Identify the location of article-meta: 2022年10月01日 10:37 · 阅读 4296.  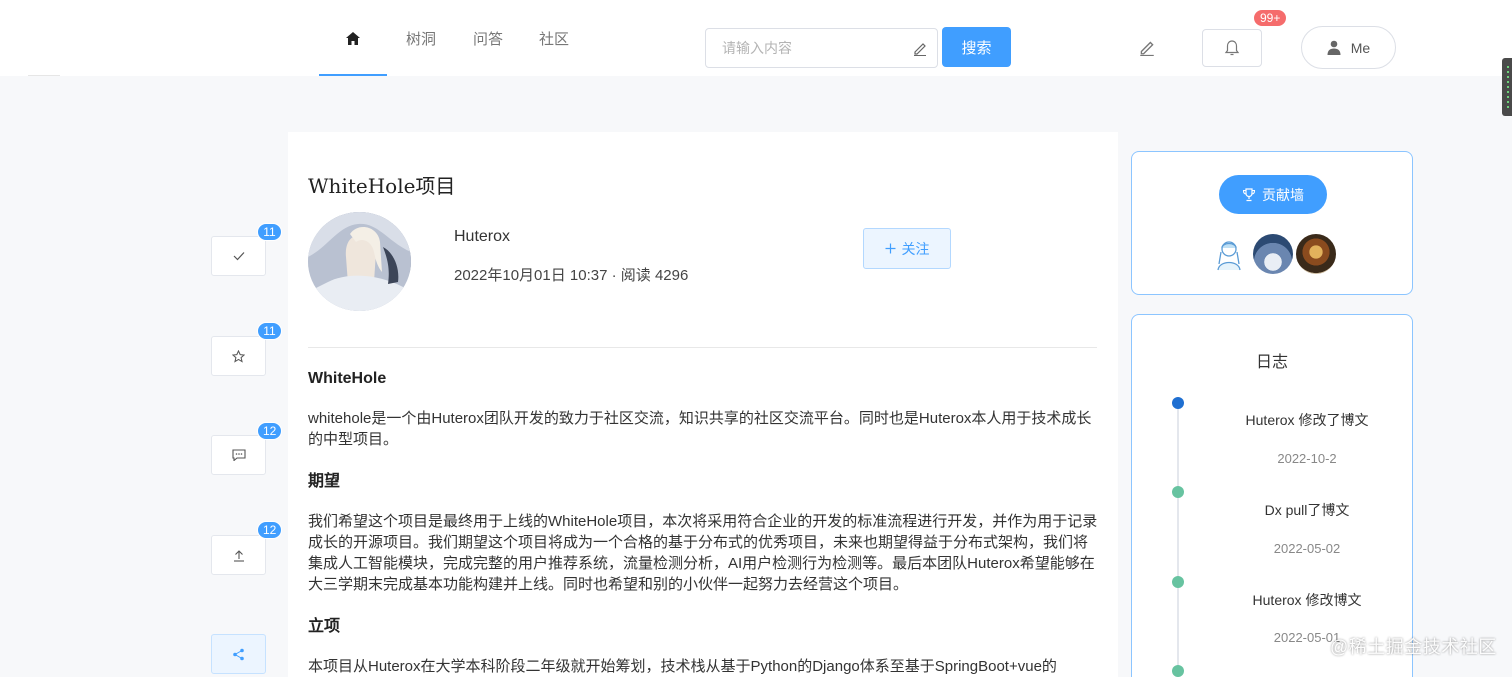
(571, 275).